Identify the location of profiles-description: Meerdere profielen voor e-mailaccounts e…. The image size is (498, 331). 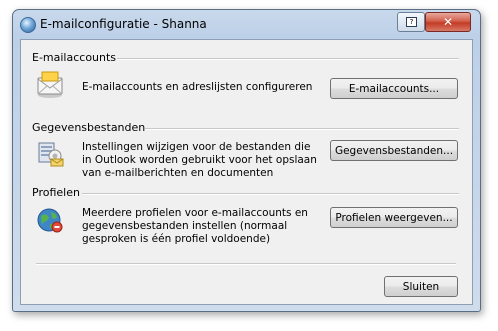
(195, 226).